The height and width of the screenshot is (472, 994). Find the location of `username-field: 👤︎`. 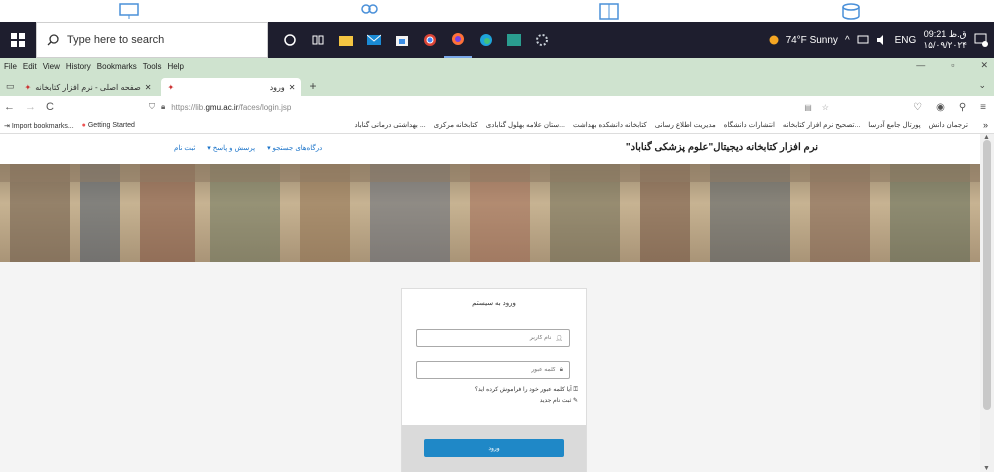

username-field: 👤︎ is located at coordinates (493, 338).